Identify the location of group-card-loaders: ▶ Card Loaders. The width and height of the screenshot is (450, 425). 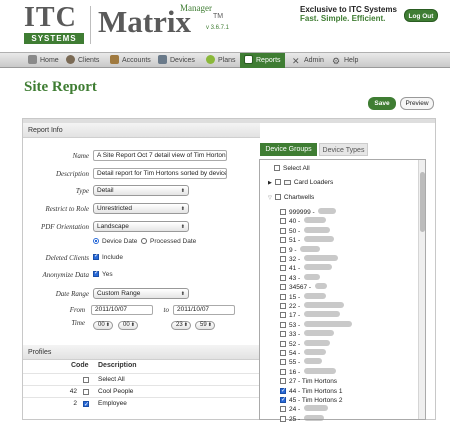
(300, 183).